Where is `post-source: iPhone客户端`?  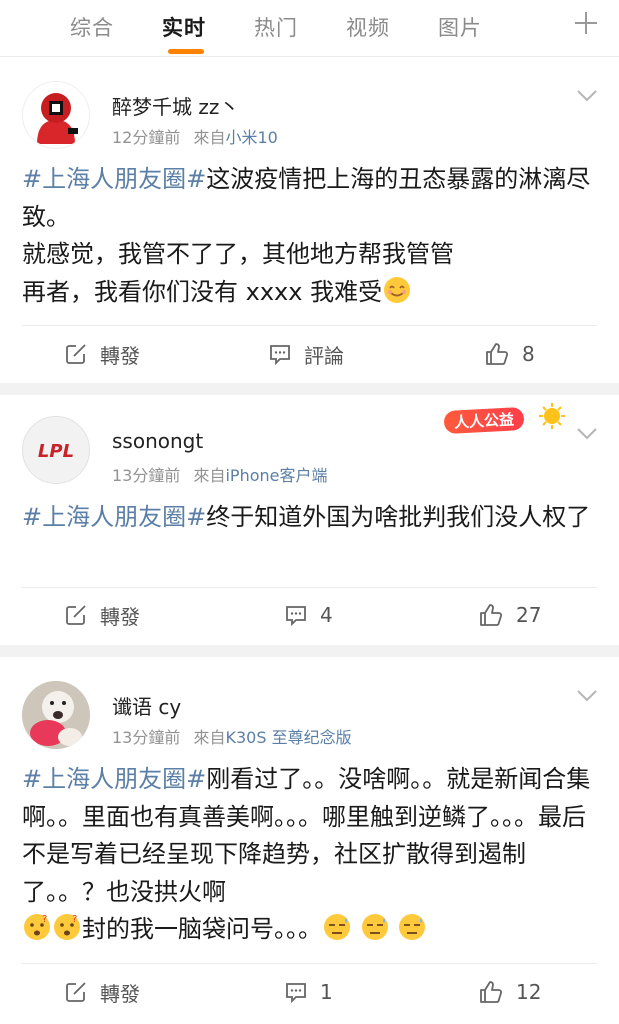
post-source: iPhone客户端 is located at coordinates (276, 475).